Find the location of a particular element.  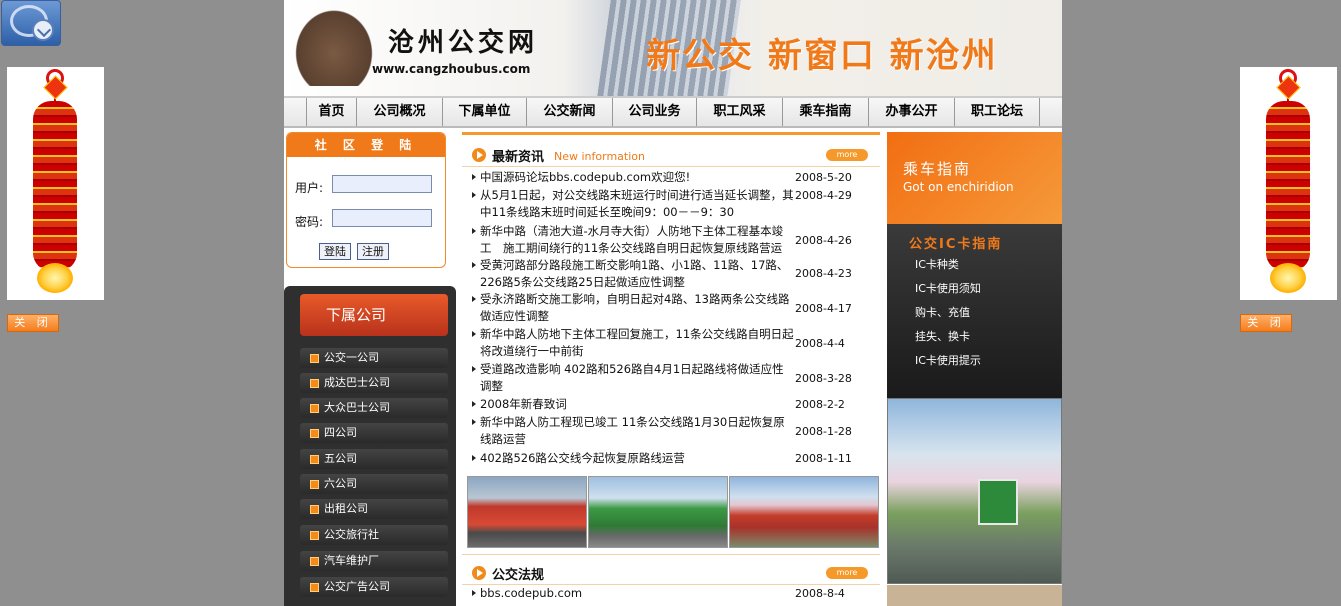

ic-card-item: IC卡种类 is located at coordinates (937, 264).